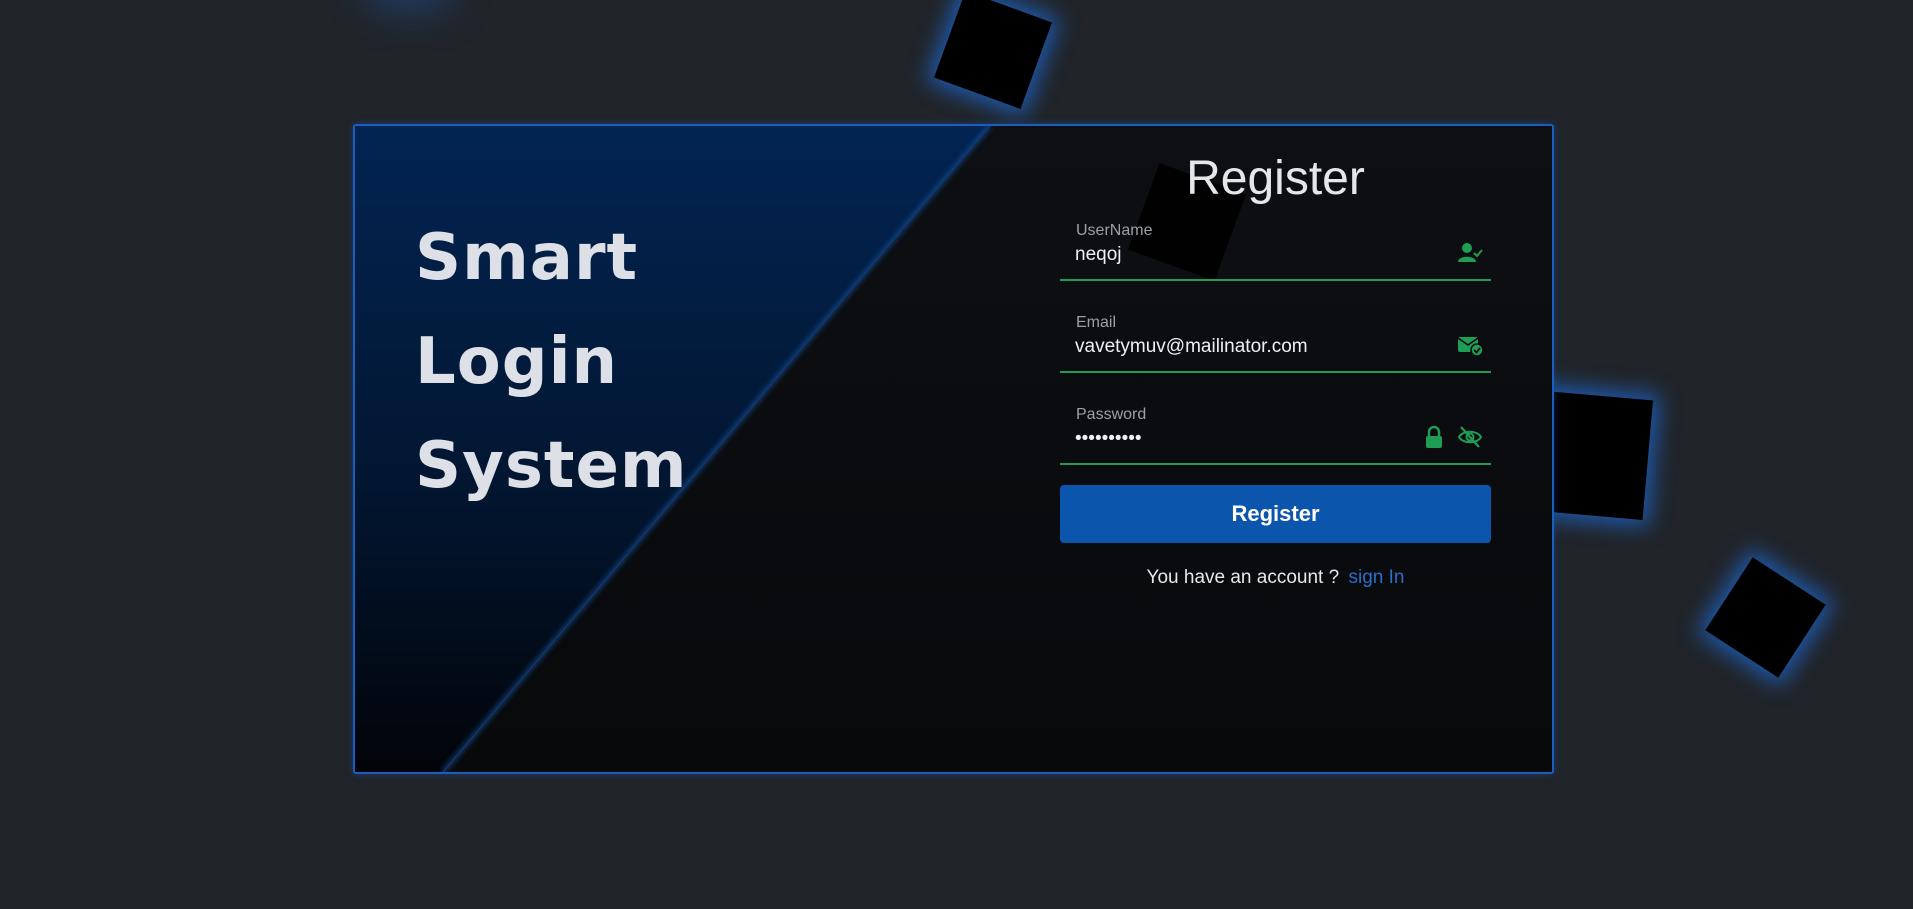 Image resolution: width=1913 pixels, height=909 pixels. What do you see at coordinates (1114, 230) in the screenshot?
I see `username-label: UserName` at bounding box center [1114, 230].